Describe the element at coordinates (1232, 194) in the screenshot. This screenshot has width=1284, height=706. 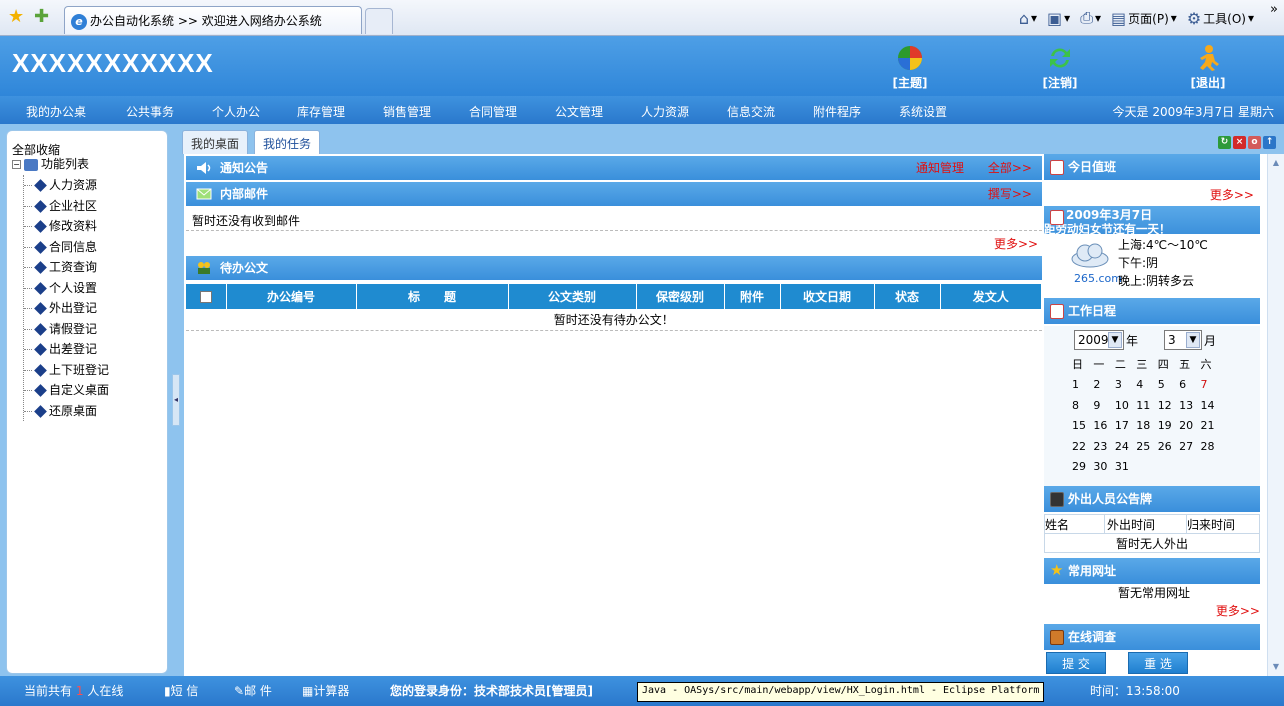
I see `duty-more-link: 更多>>` at that location.